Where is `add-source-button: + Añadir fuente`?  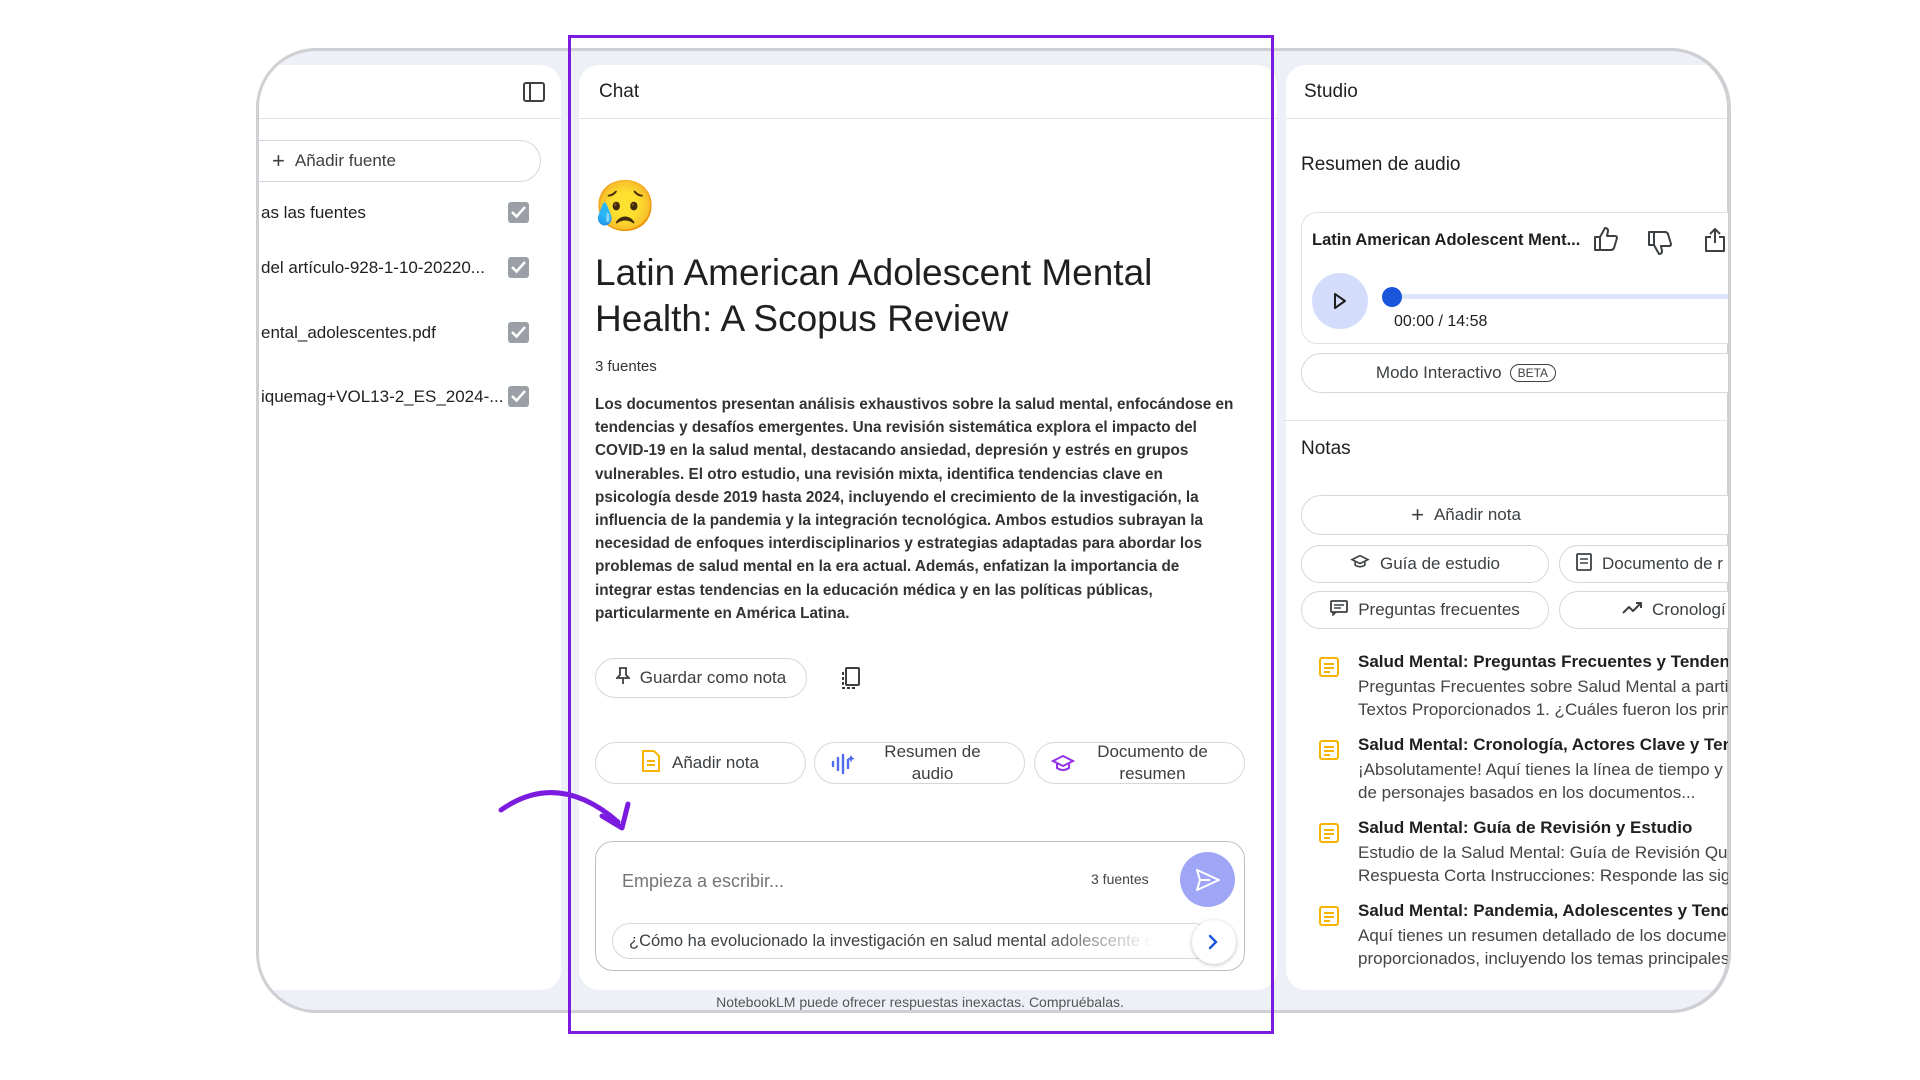
add-source-button: + Añadir fuente is located at coordinates (400, 161).